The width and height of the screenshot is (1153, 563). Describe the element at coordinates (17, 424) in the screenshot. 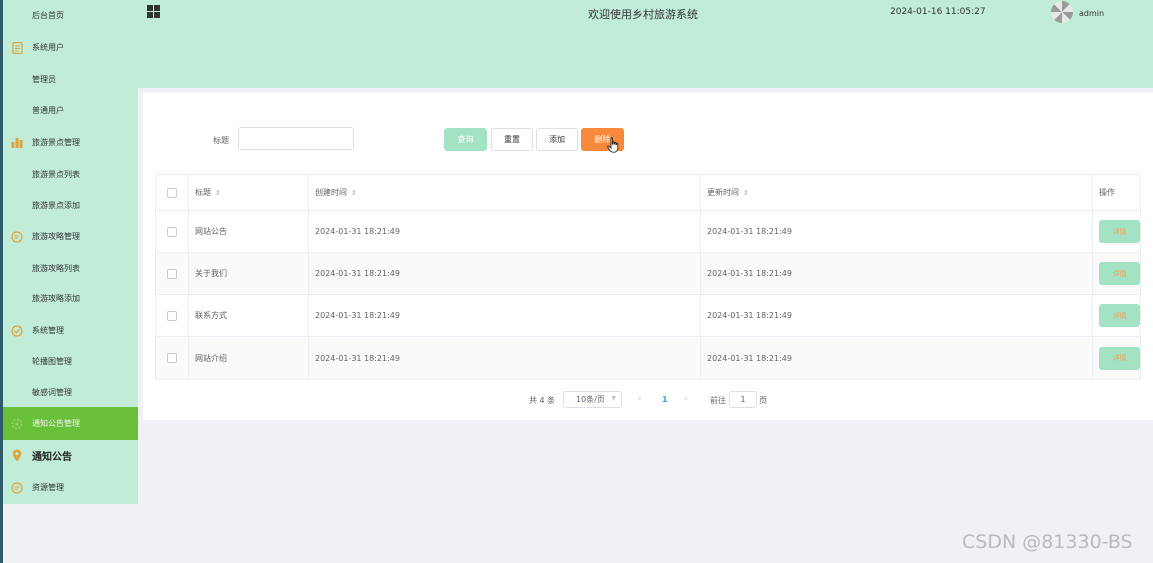

I see `gear-icon` at that location.